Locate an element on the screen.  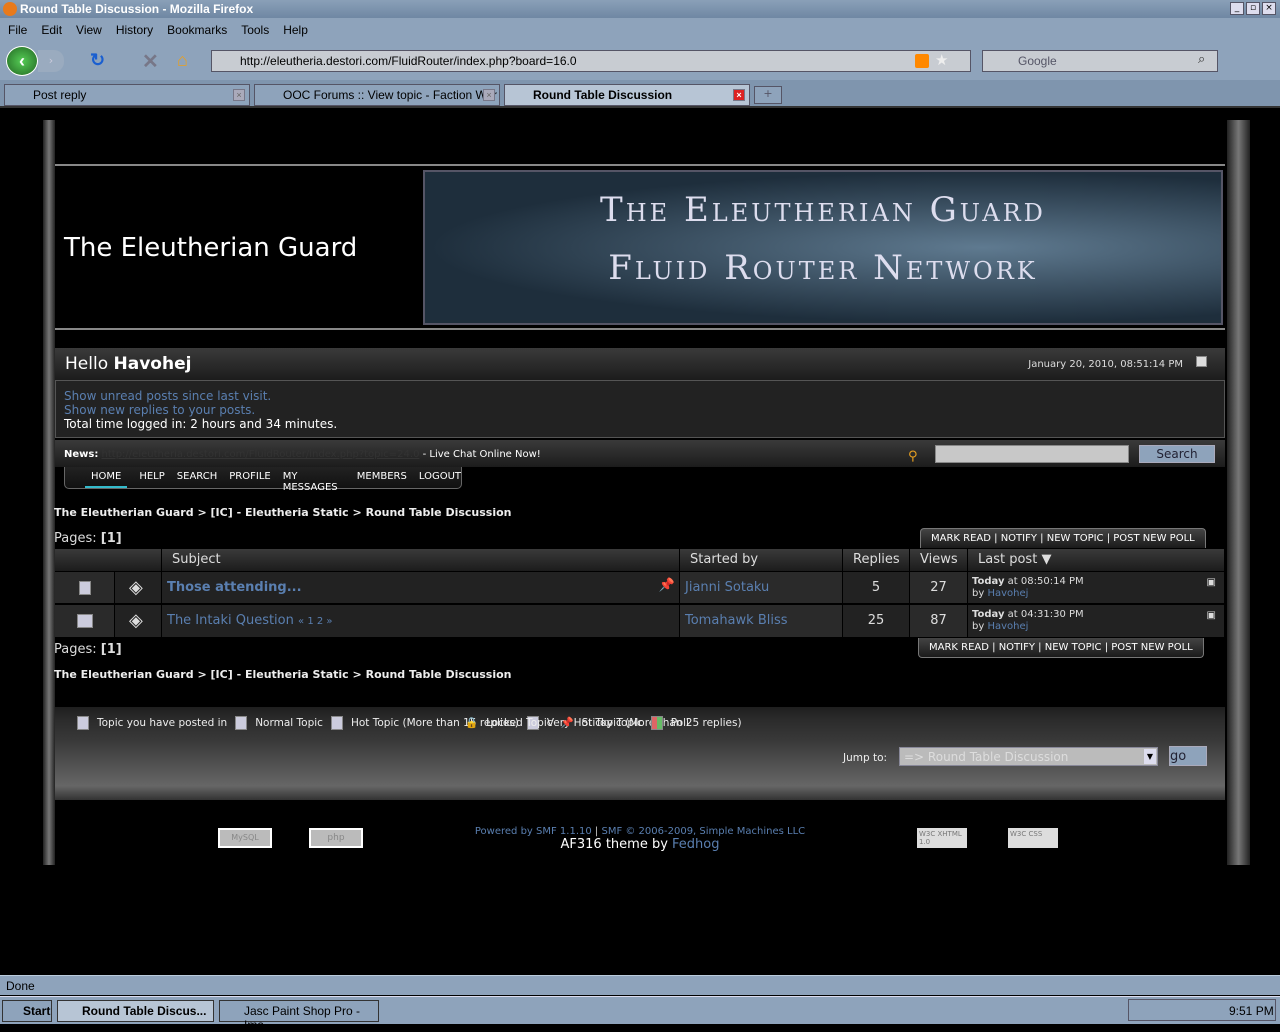
copyright-link: SMF © 2006-2009, Simple Machines LLC is located at coordinates (703, 831).